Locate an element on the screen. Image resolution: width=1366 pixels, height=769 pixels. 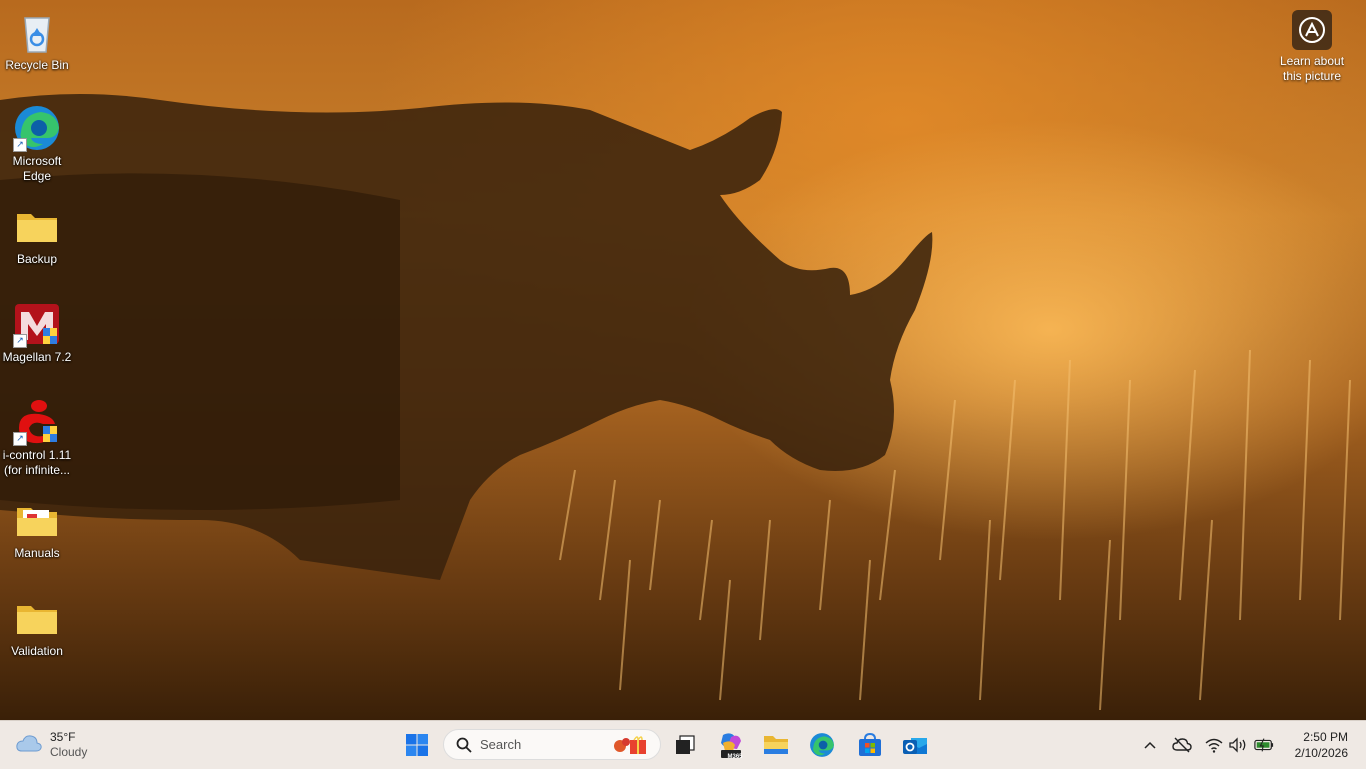
network-button is located at coordinates (1214, 745).